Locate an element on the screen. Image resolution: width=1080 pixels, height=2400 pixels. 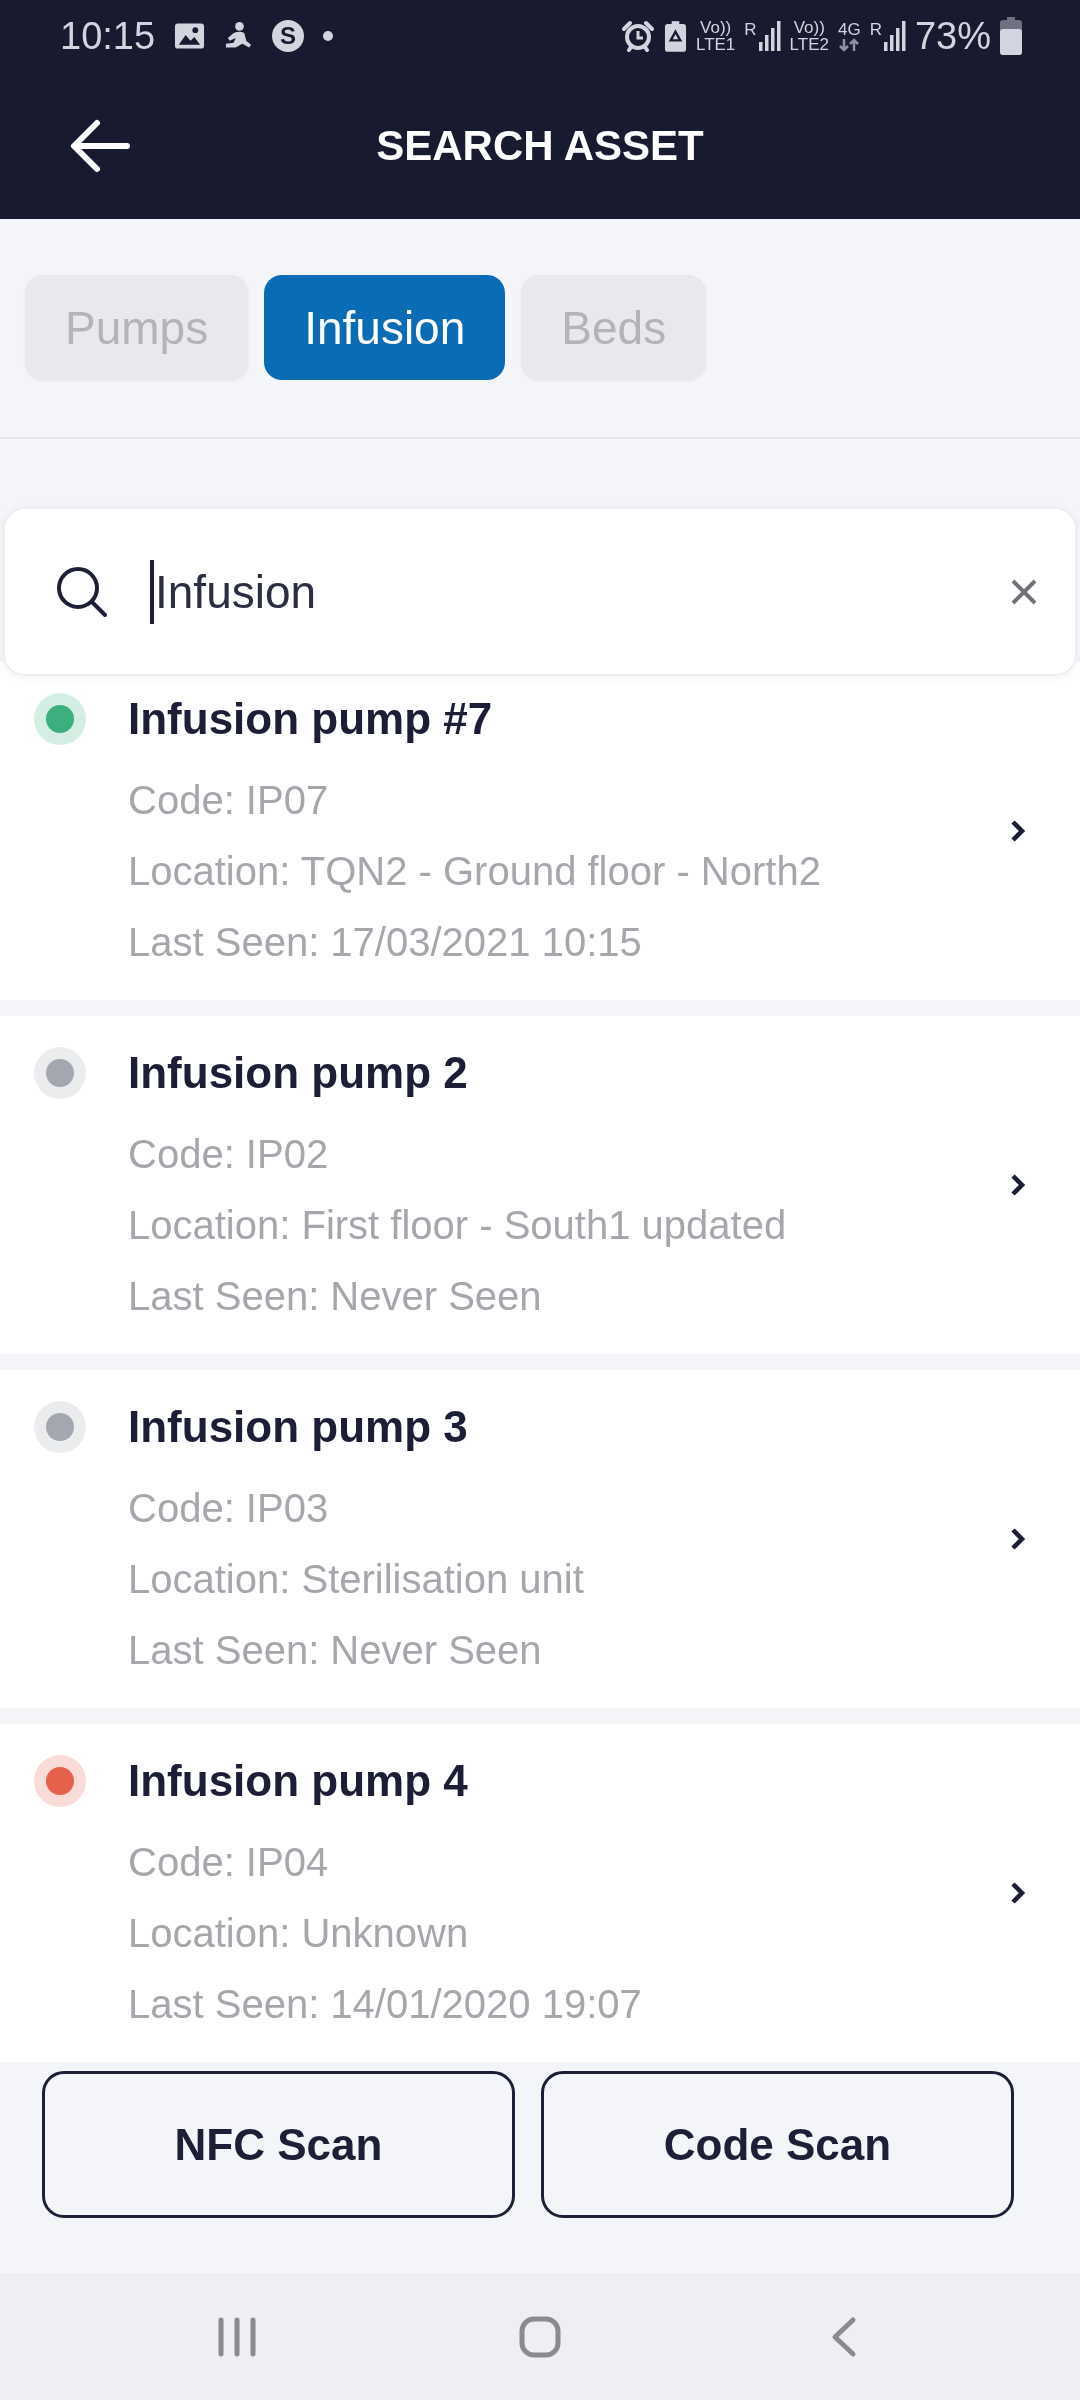
network-label: LTE2 is located at coordinates (809, 44).